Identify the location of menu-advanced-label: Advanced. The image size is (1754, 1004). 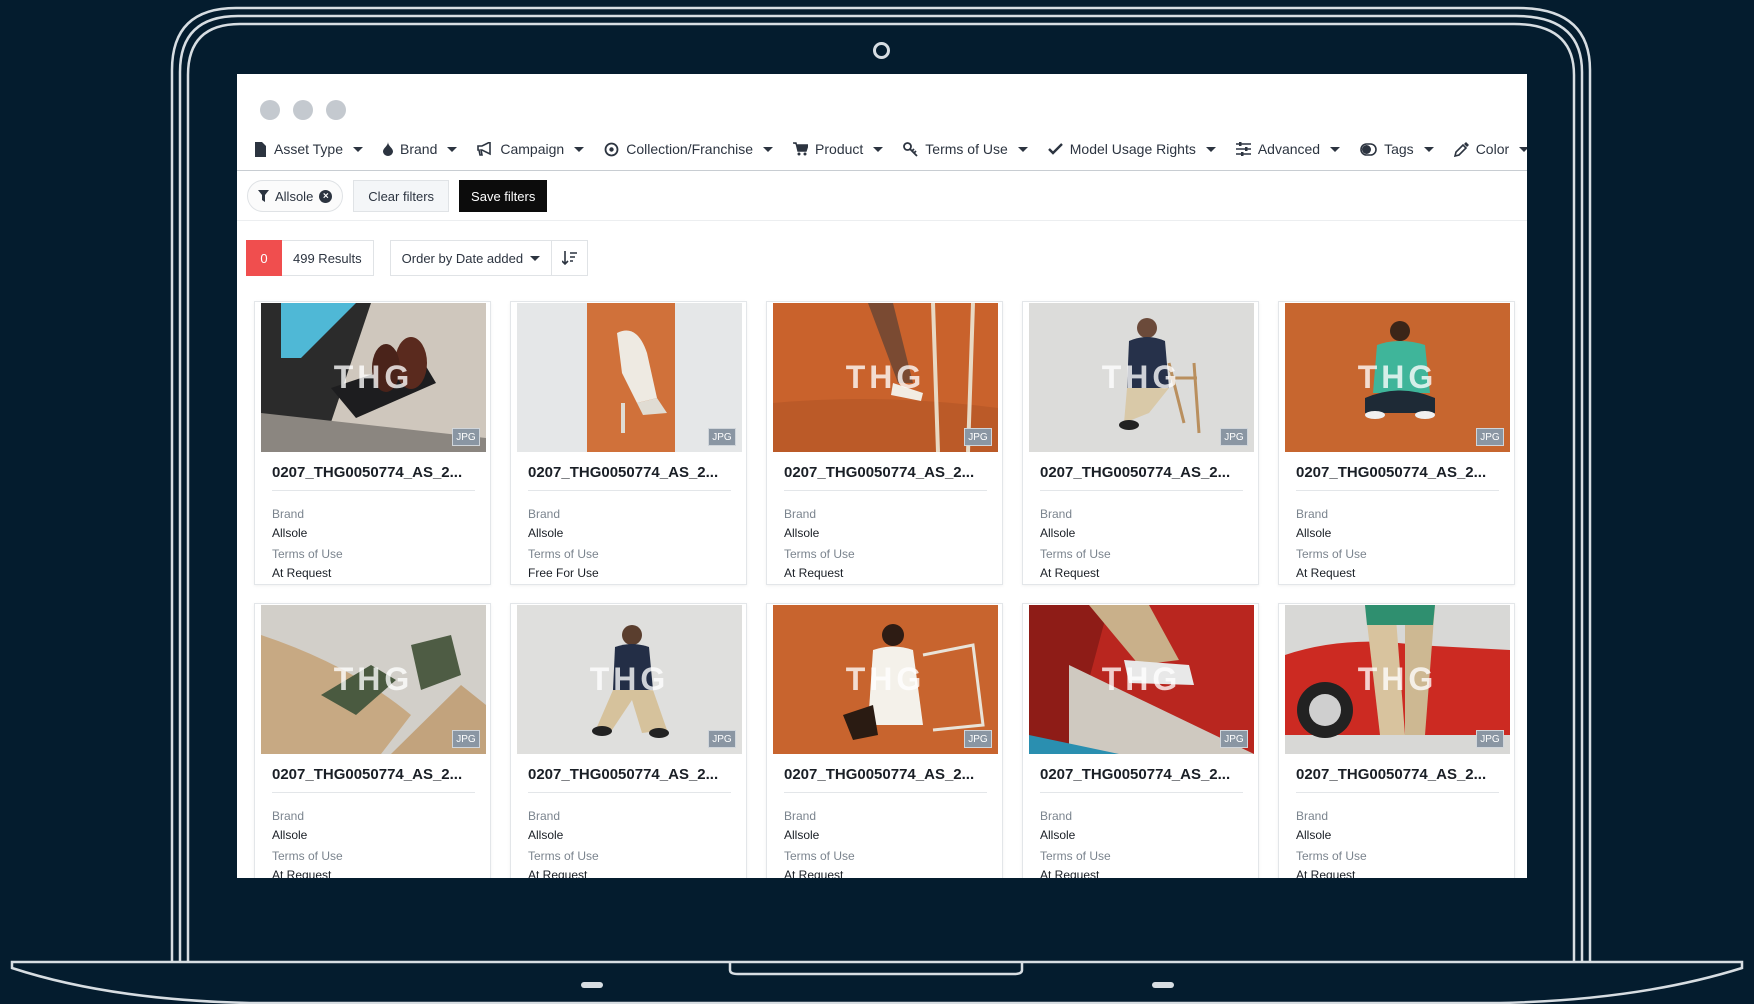
(1289, 149).